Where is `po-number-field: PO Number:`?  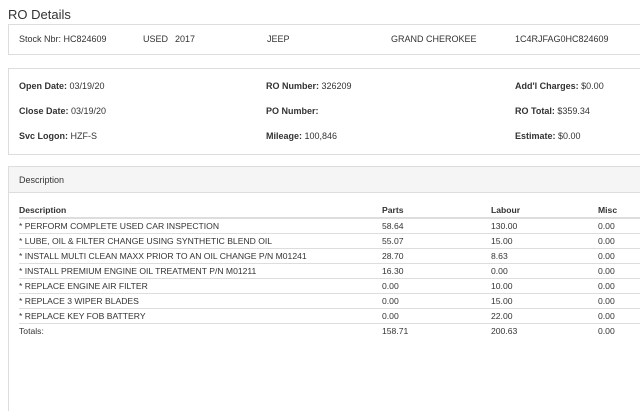
po-number-field: PO Number: is located at coordinates (292, 111).